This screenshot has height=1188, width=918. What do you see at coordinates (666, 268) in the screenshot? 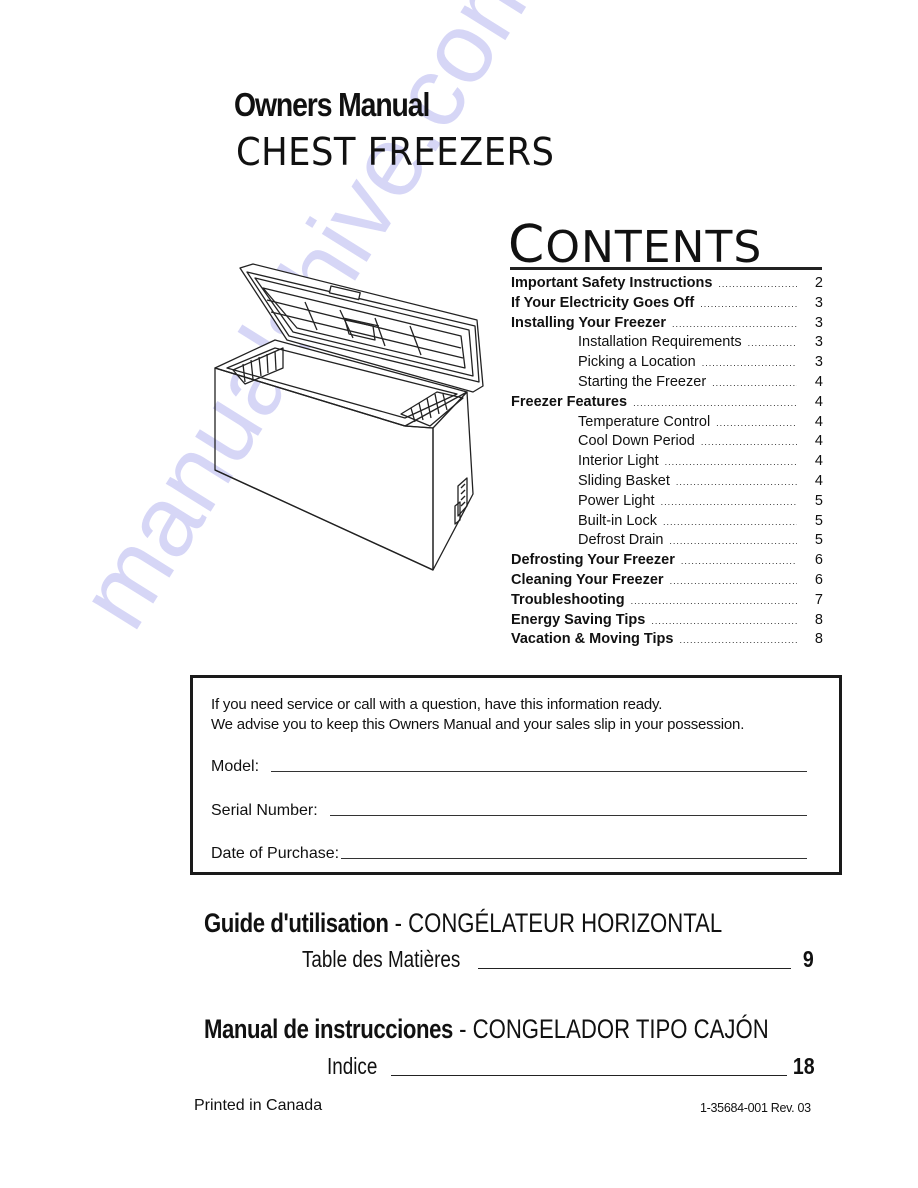
I see `contents-rule` at bounding box center [666, 268].